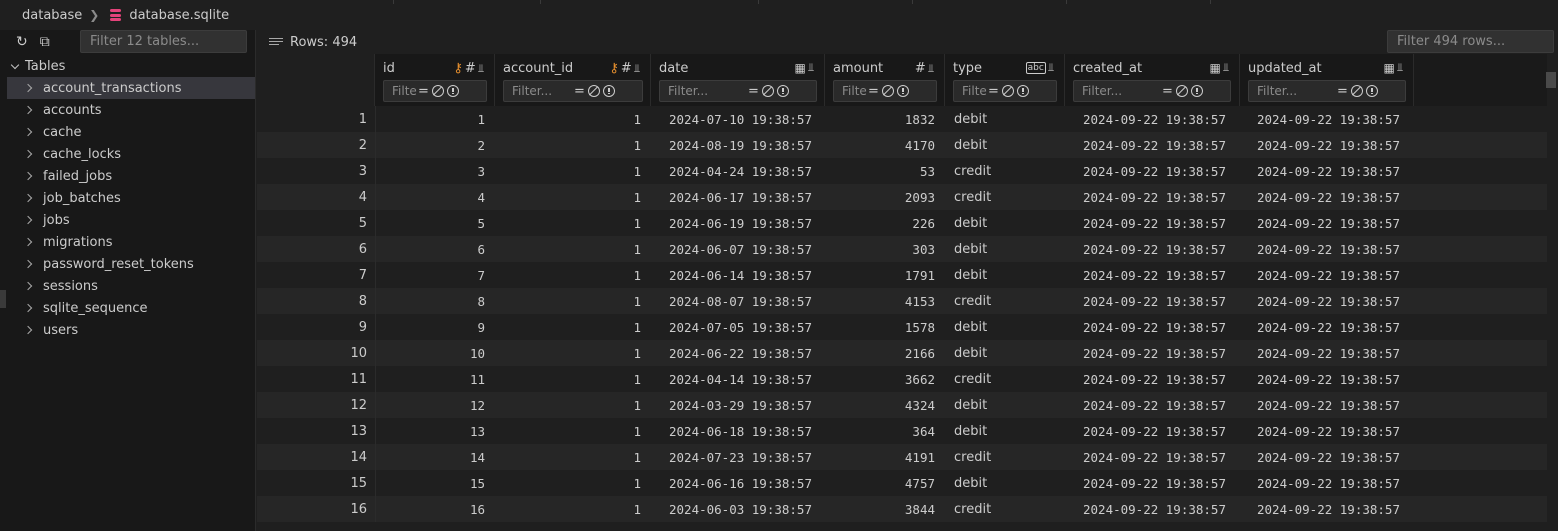 Image resolution: width=1558 pixels, height=531 pixels. What do you see at coordinates (430, 119) in the screenshot?
I see `cell-id: 1` at bounding box center [430, 119].